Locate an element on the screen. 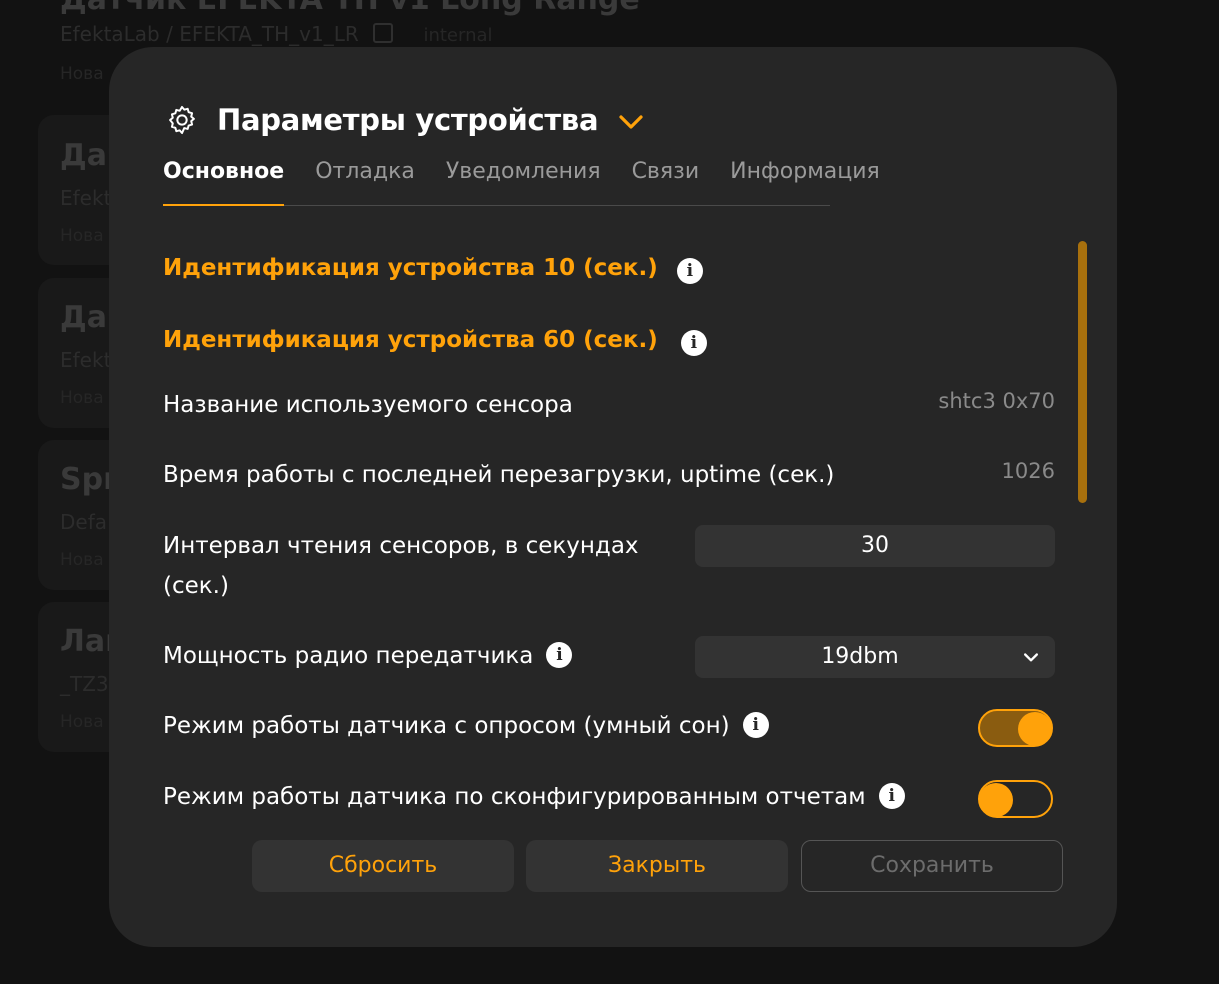  bg-device-model: EfektaLab / EFEKTA_TH_v1_LR internal is located at coordinates (276, 34).